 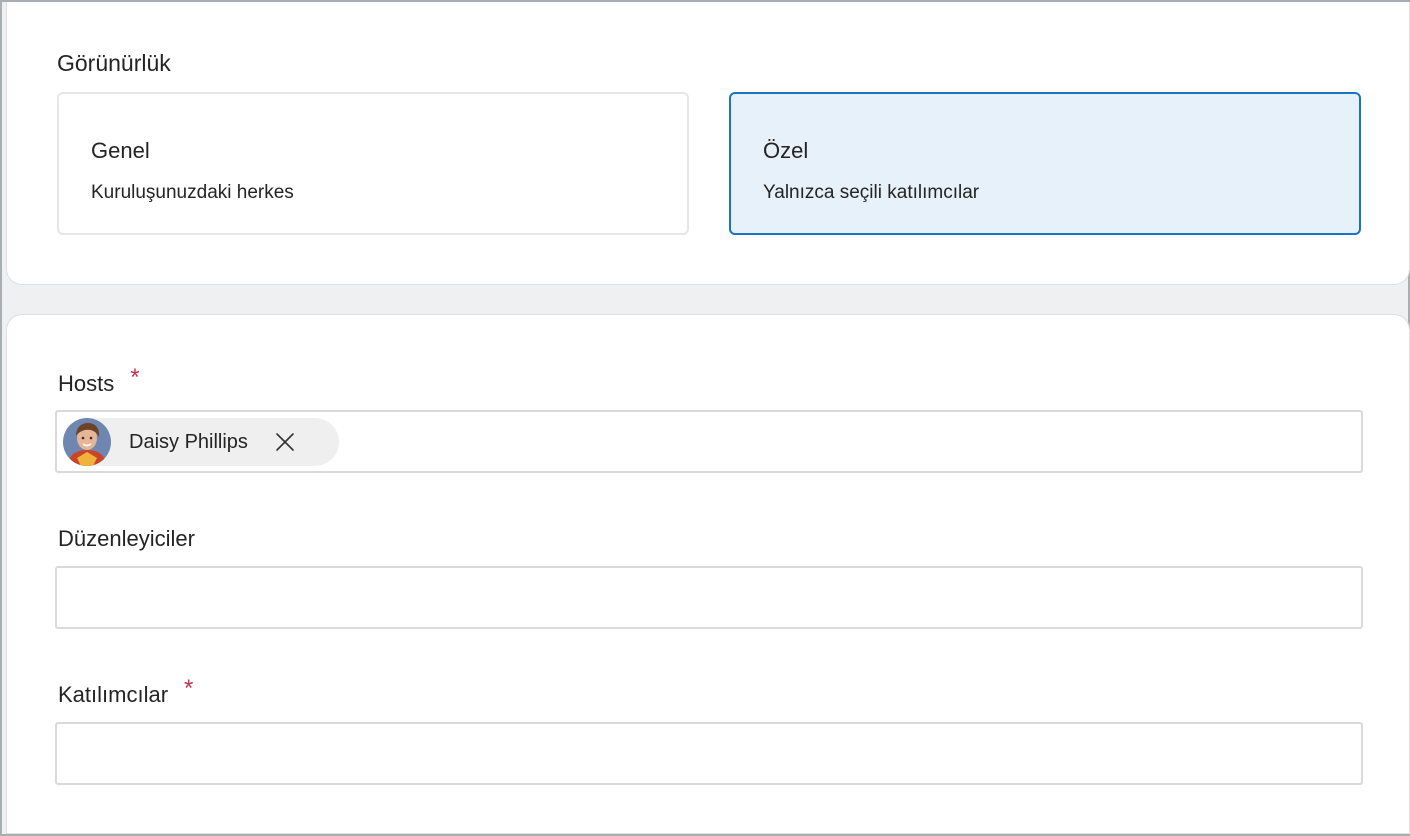 I want to click on organizers-input, so click(x=709, y=597).